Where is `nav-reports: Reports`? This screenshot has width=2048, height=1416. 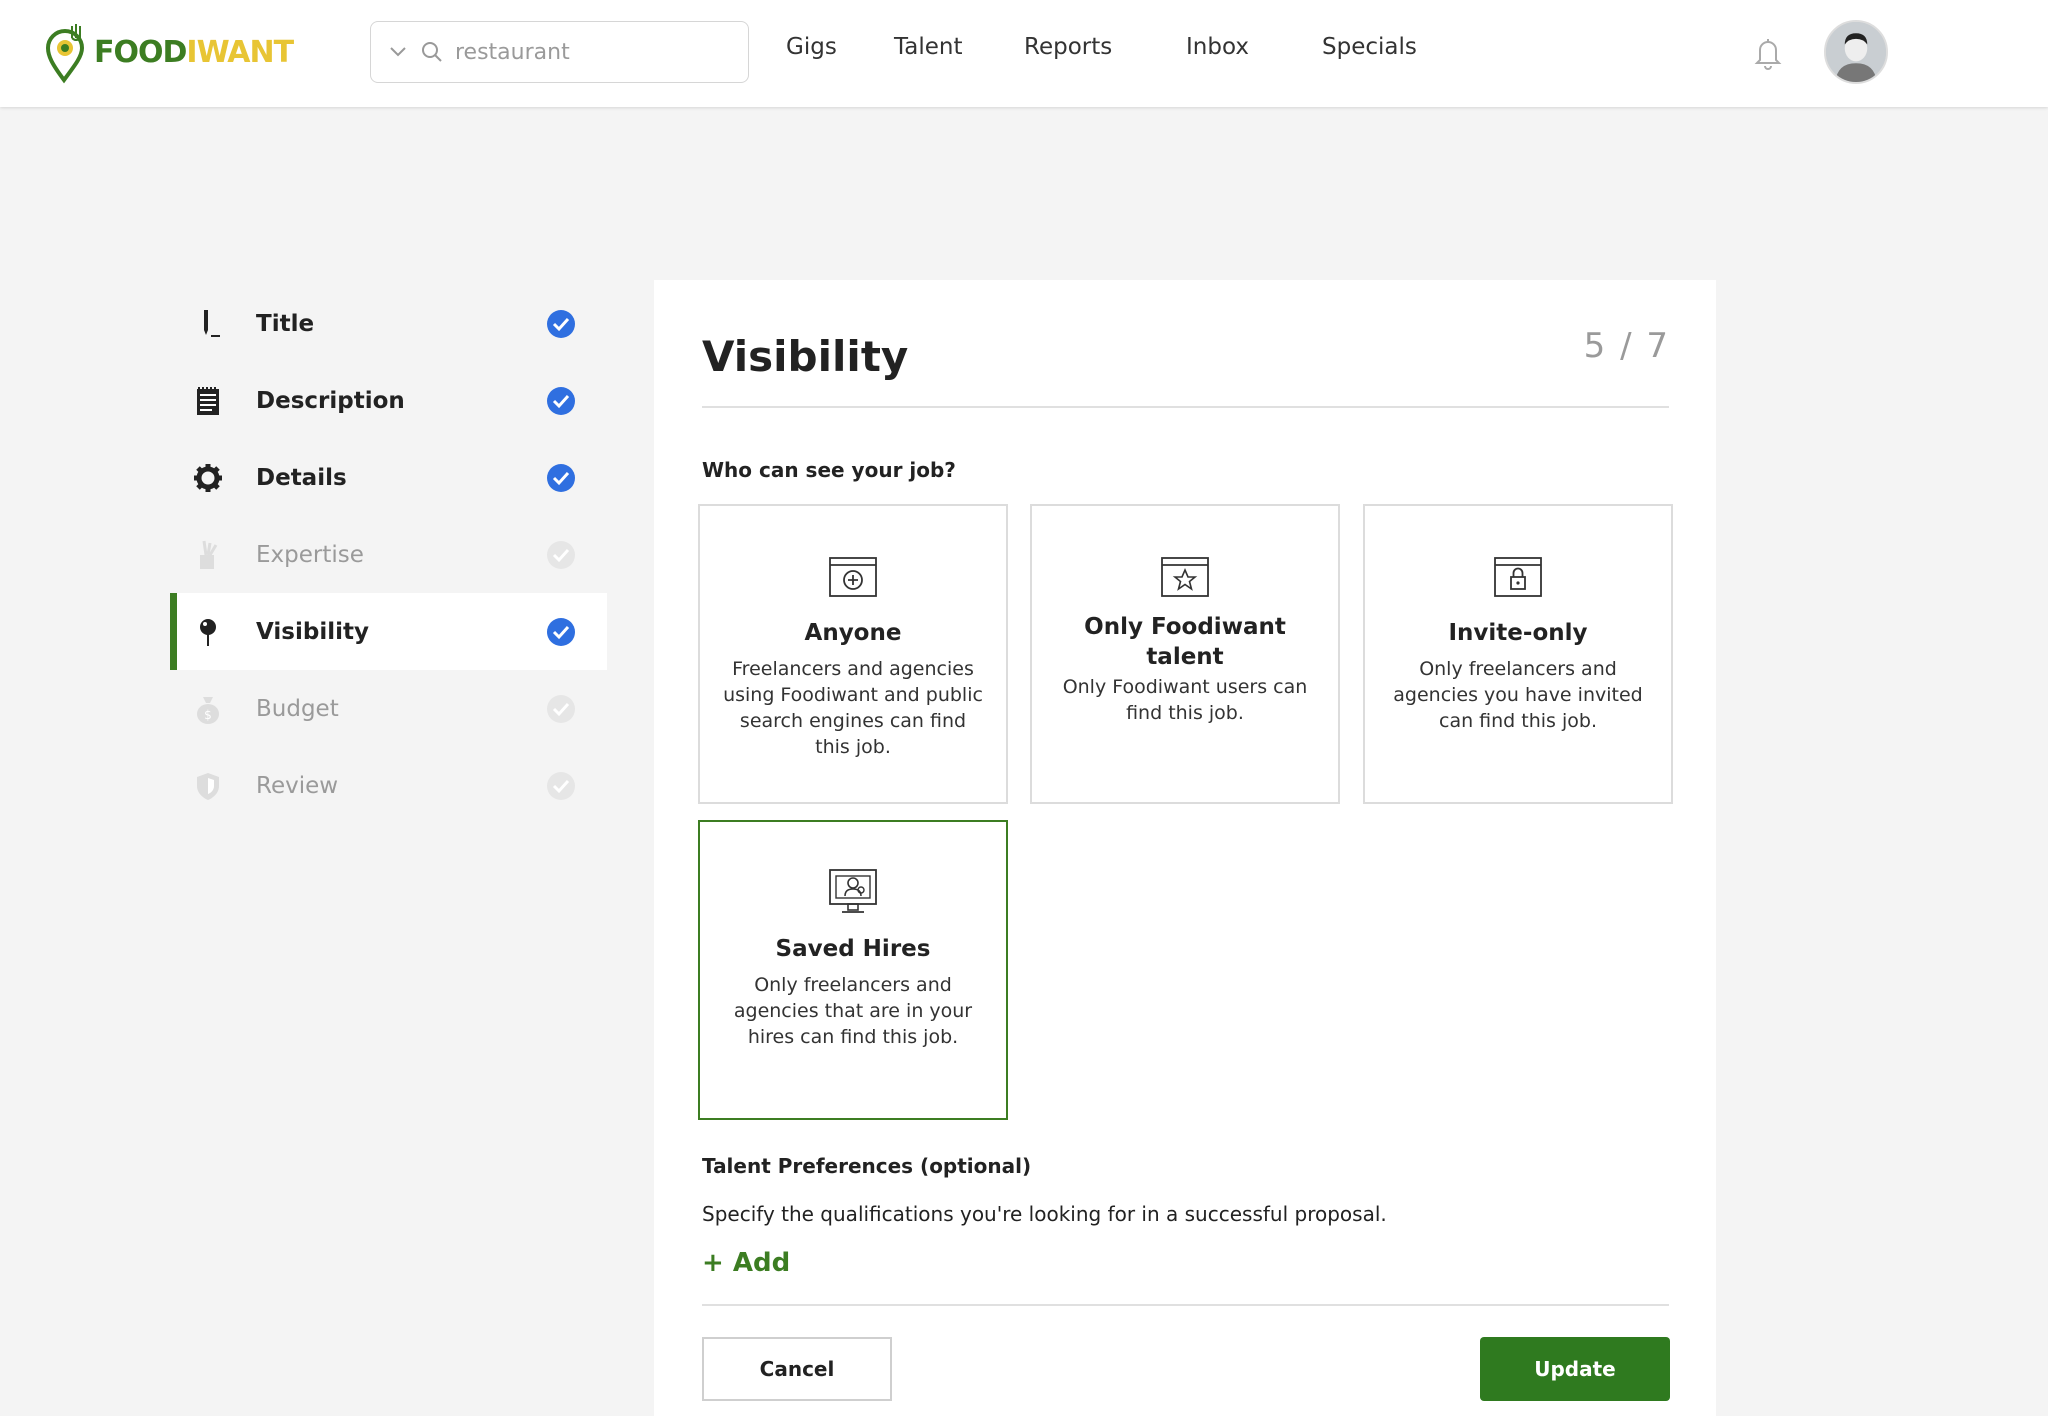
nav-reports: Reports is located at coordinates (1068, 47).